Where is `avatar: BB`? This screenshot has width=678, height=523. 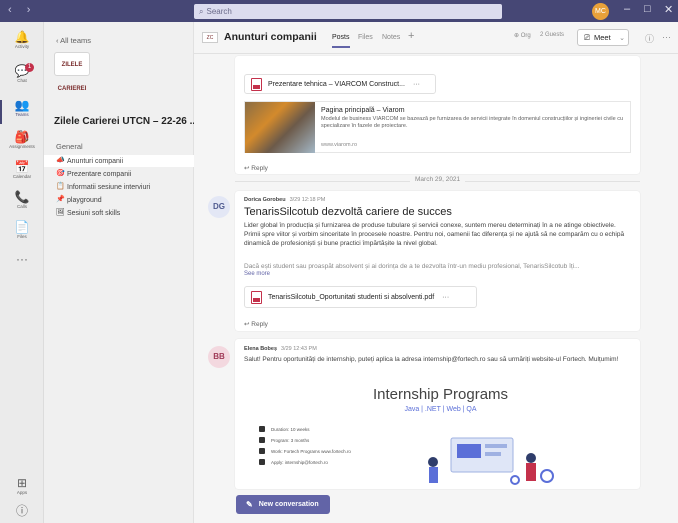 avatar: BB is located at coordinates (219, 357).